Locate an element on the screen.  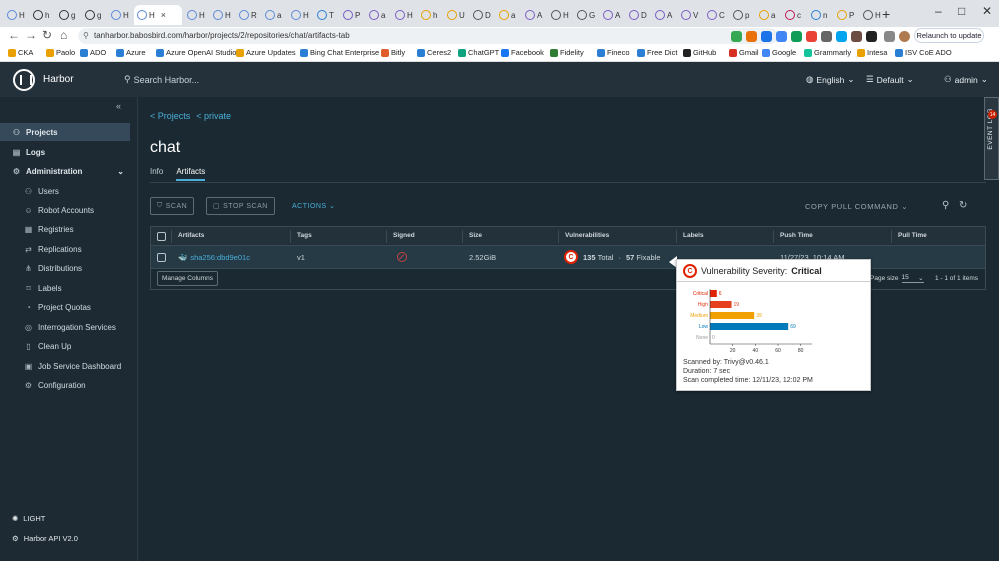
relaunch-button: Relaunch to update is located at coordinates (949, 35).